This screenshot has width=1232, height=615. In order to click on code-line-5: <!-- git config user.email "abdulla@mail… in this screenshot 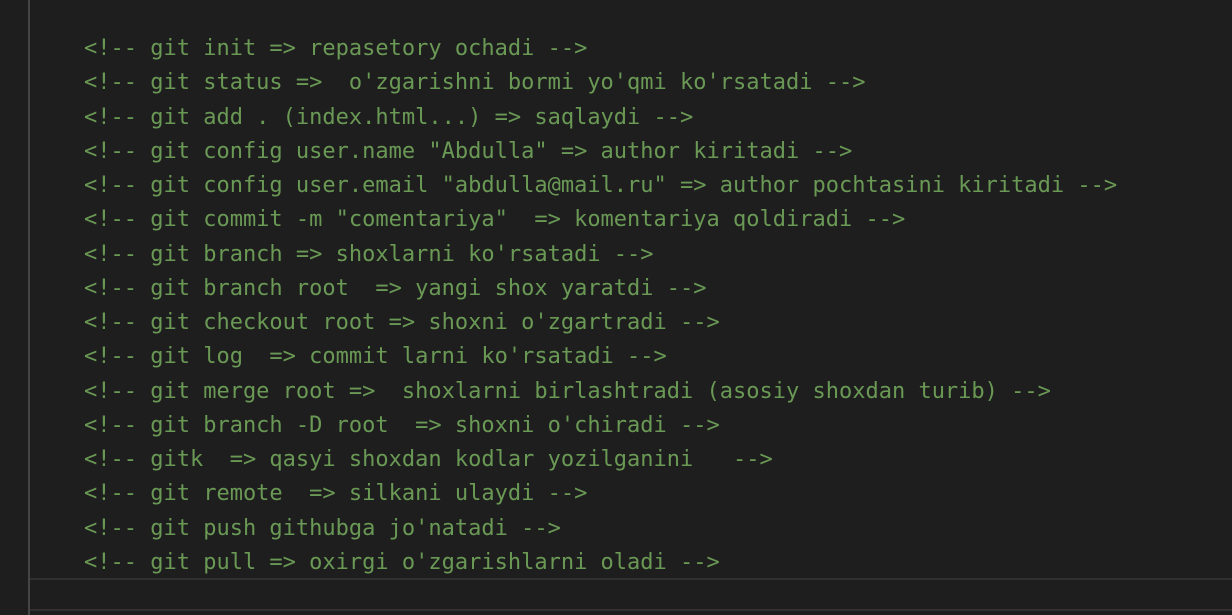, I will do `click(600, 186)`.